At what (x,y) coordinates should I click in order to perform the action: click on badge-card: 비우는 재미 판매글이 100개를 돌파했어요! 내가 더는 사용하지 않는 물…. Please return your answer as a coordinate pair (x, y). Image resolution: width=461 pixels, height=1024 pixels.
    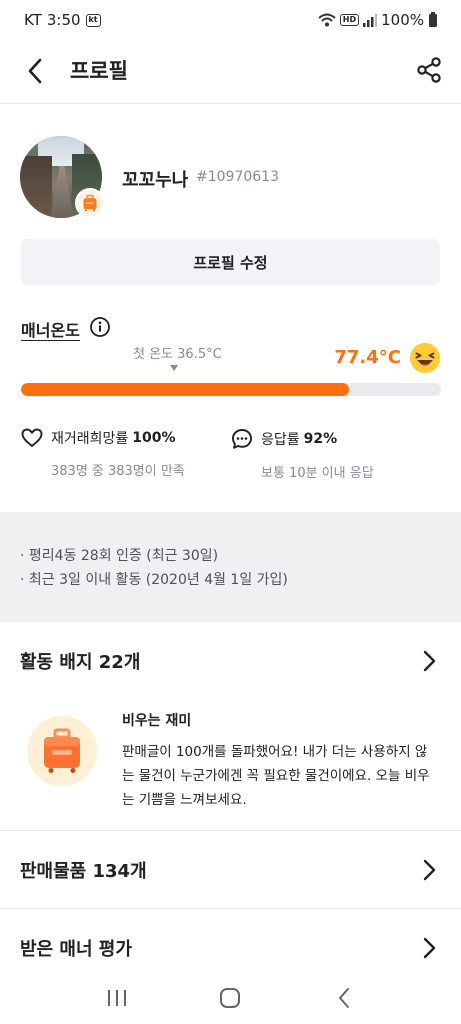
    Looking at the image, I should click on (231, 760).